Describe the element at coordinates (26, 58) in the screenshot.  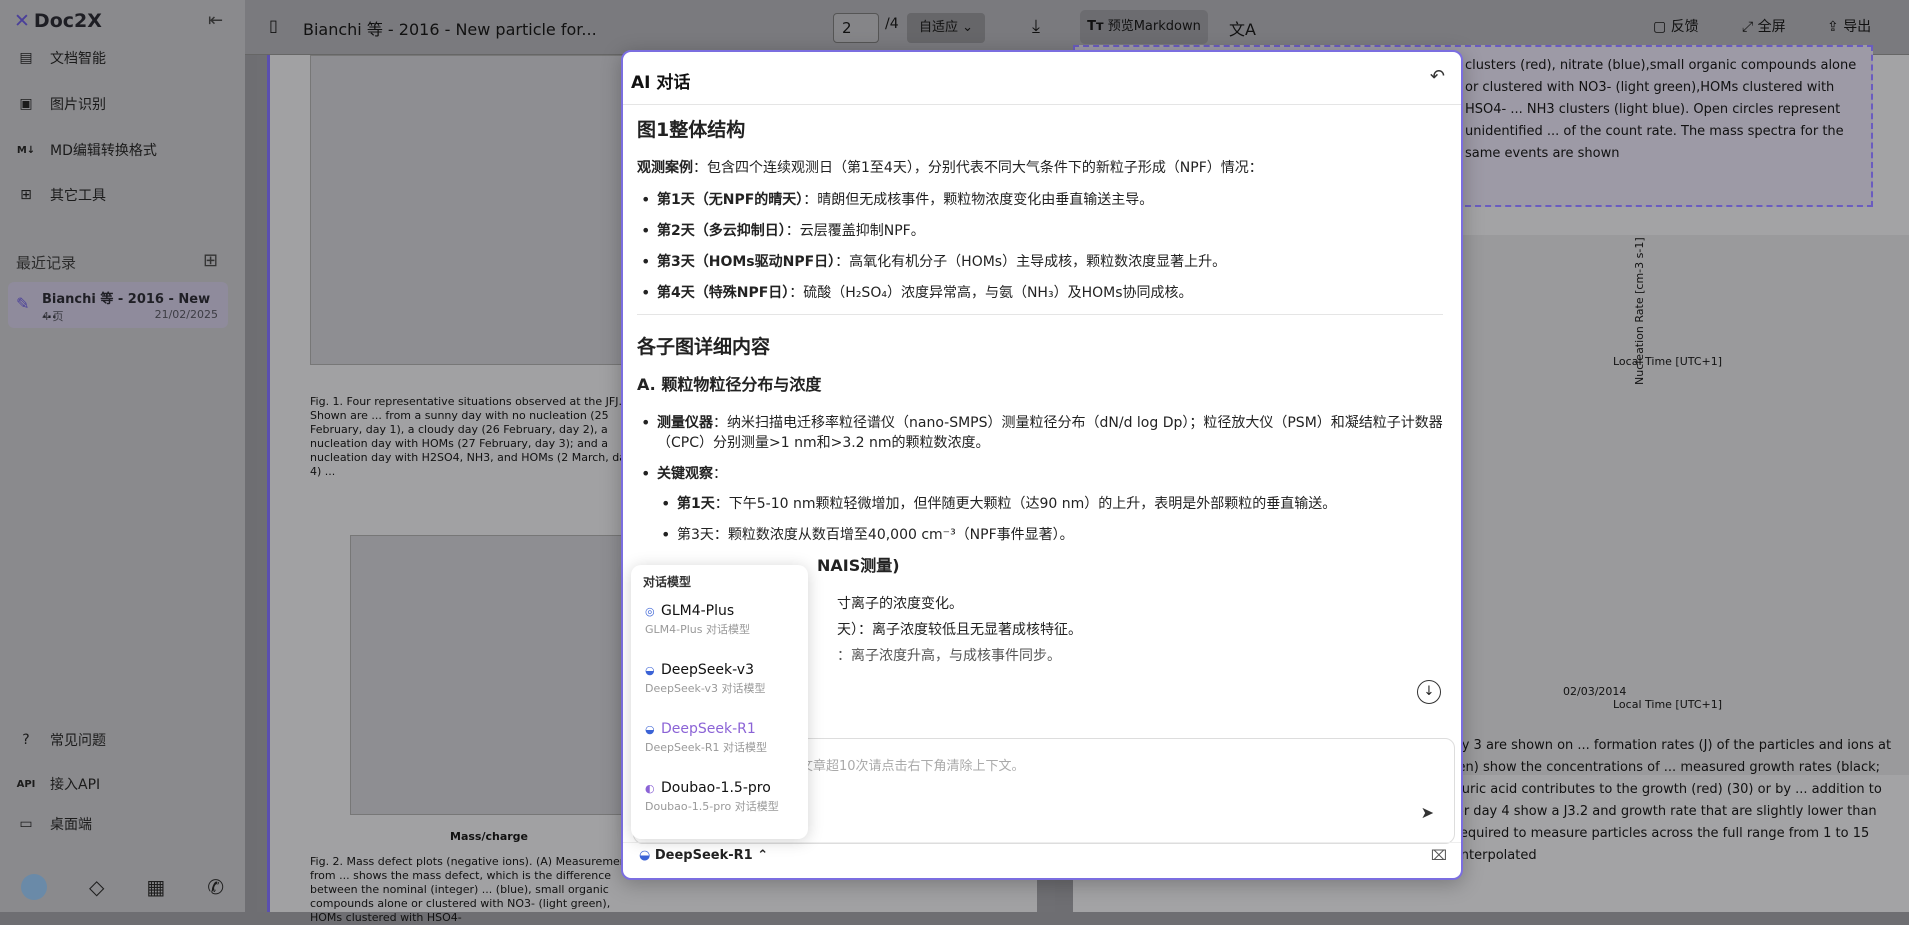
I see `doc-smart-icon: ▤` at that location.